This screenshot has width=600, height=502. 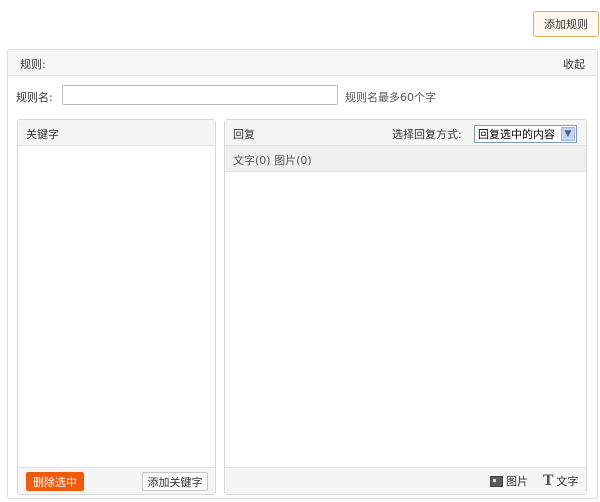 I want to click on reply-counts-bar: 文字(0) 图片(0), so click(x=405, y=159).